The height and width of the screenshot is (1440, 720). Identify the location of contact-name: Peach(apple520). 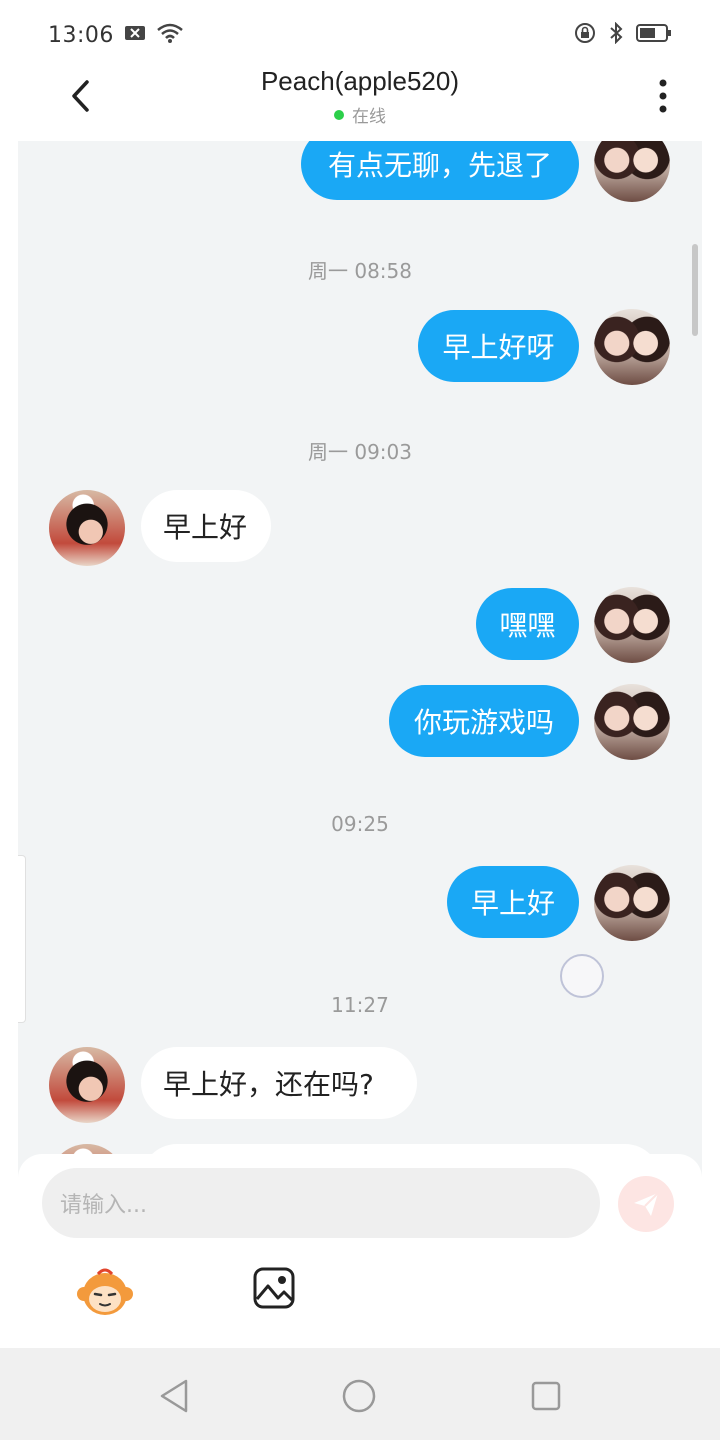
(360, 81).